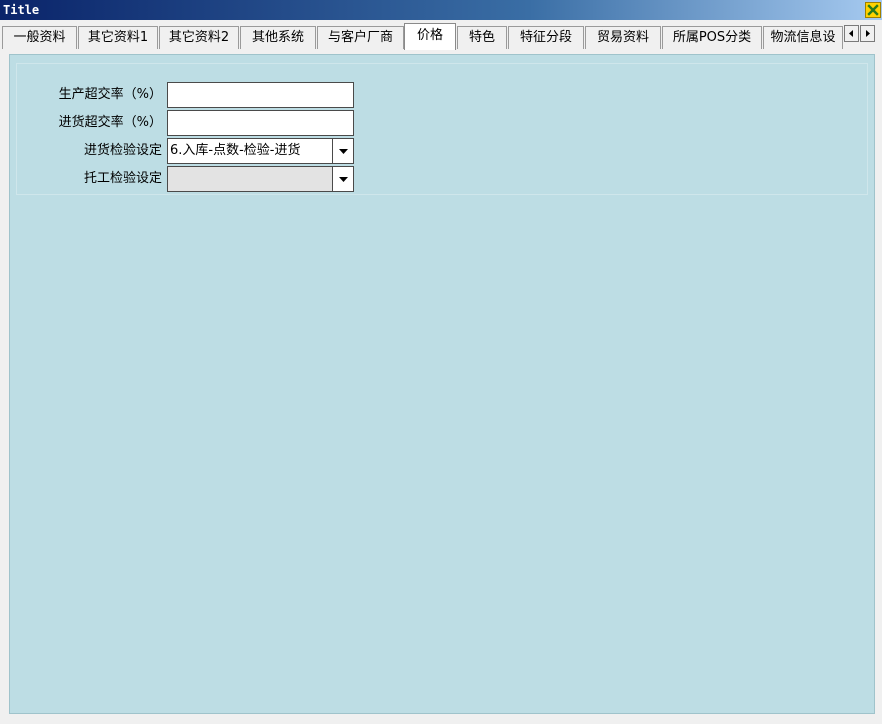  Describe the element at coordinates (122, 150) in the screenshot. I see `purchase-inspection-label: 进货检验设定` at that location.